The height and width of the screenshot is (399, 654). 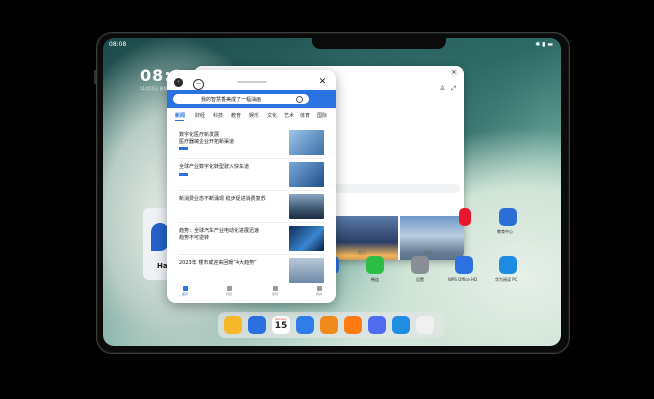 I want to click on tab-international: 国际, so click(x=322, y=115).